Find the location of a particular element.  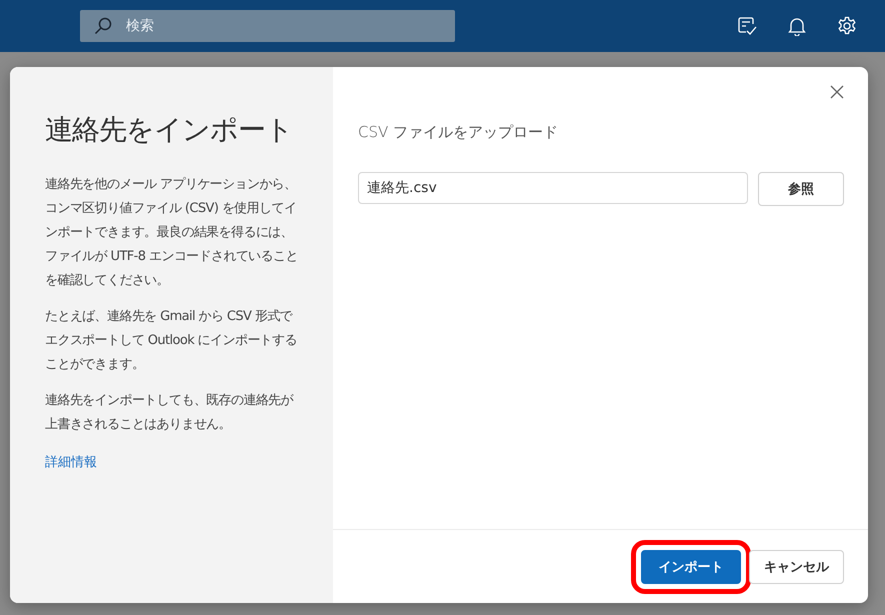

description-text: 連絡先をインポートしても、既存の連絡先が上書きされることはありません。 is located at coordinates (169, 413).